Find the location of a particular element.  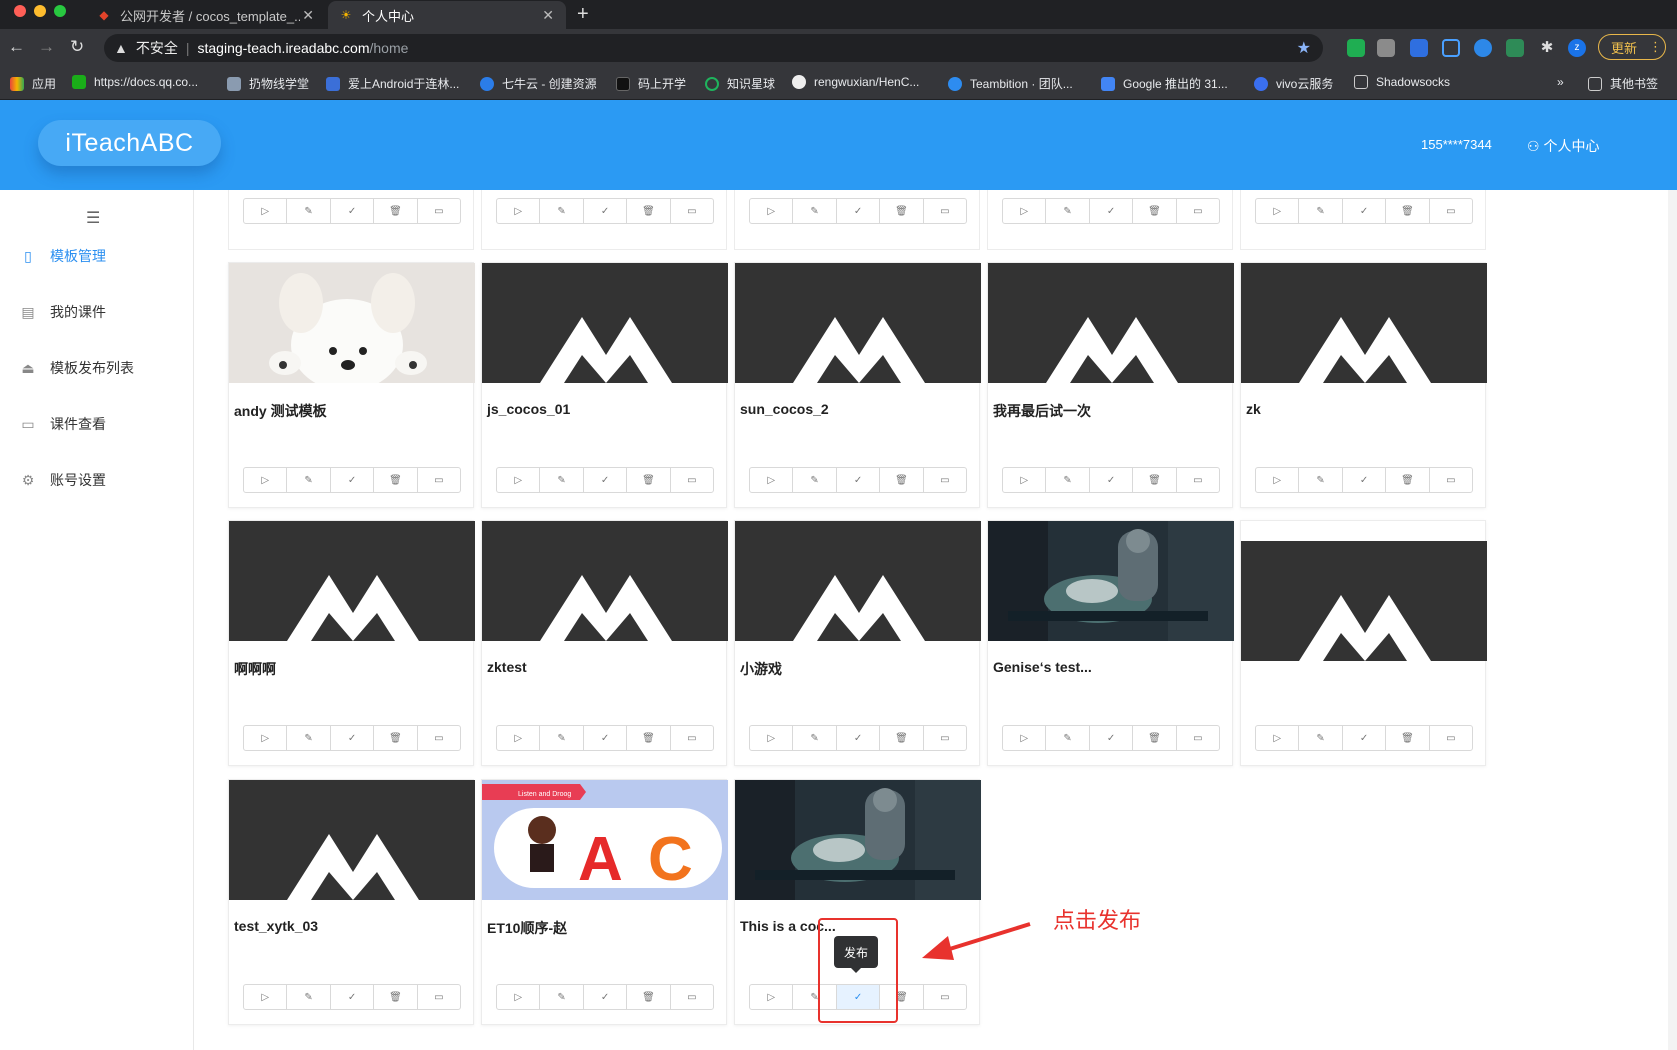

bookmark-zsxq: 知识星球 is located at coordinates (740, 83).